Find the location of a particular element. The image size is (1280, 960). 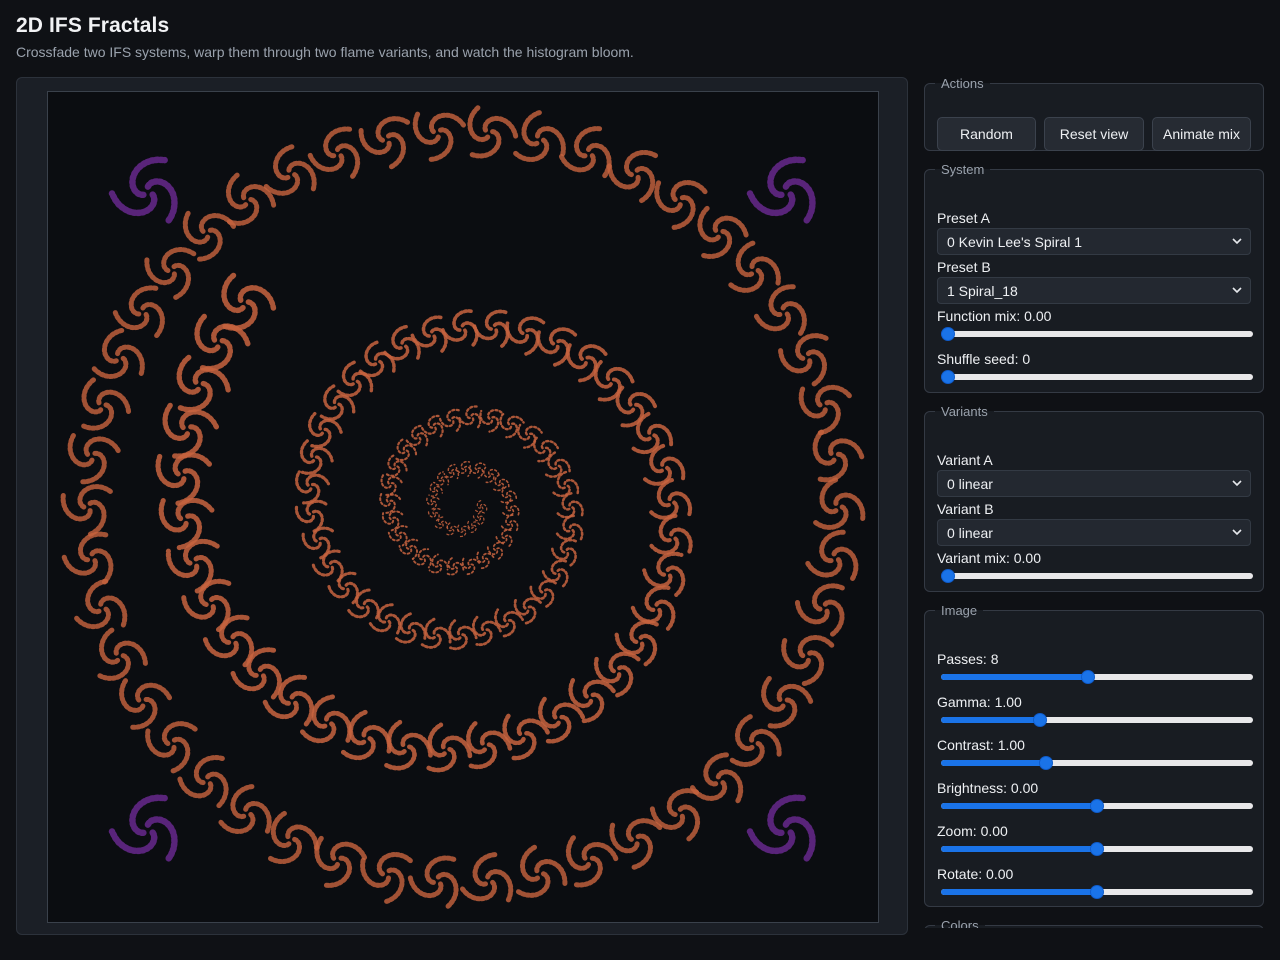

contrast-label: Contrast: 1.00 is located at coordinates (981, 745).